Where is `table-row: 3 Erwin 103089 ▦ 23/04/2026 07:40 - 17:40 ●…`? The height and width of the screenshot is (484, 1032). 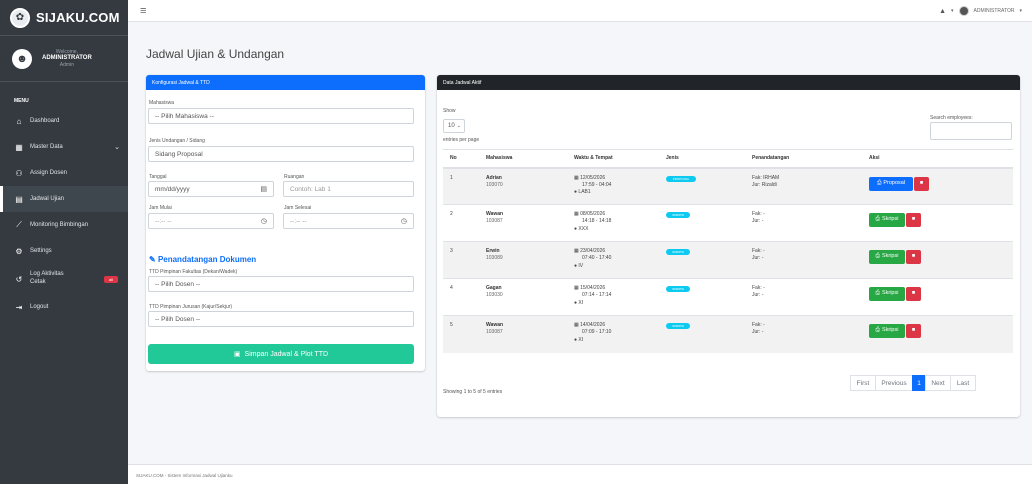 table-row: 3 Erwin 103089 ▦ 23/04/2026 07:40 - 17:40 ●… is located at coordinates (728, 260).